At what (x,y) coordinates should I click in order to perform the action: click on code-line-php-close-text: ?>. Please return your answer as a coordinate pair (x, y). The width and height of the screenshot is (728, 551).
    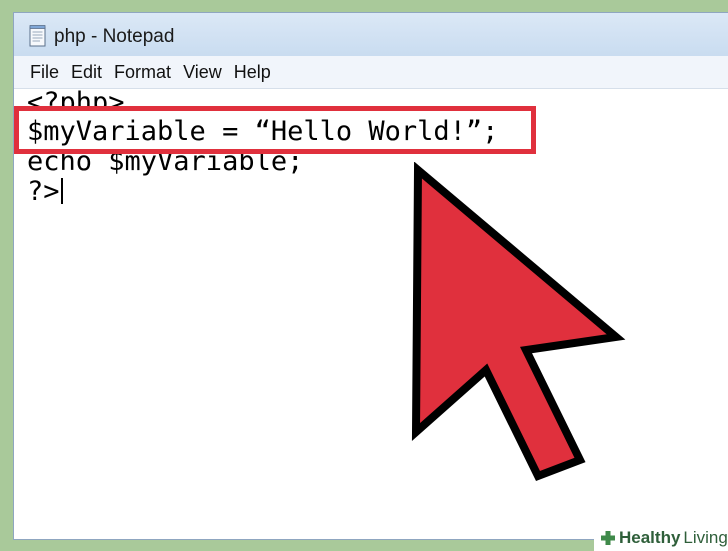
    Looking at the image, I should click on (43, 191).